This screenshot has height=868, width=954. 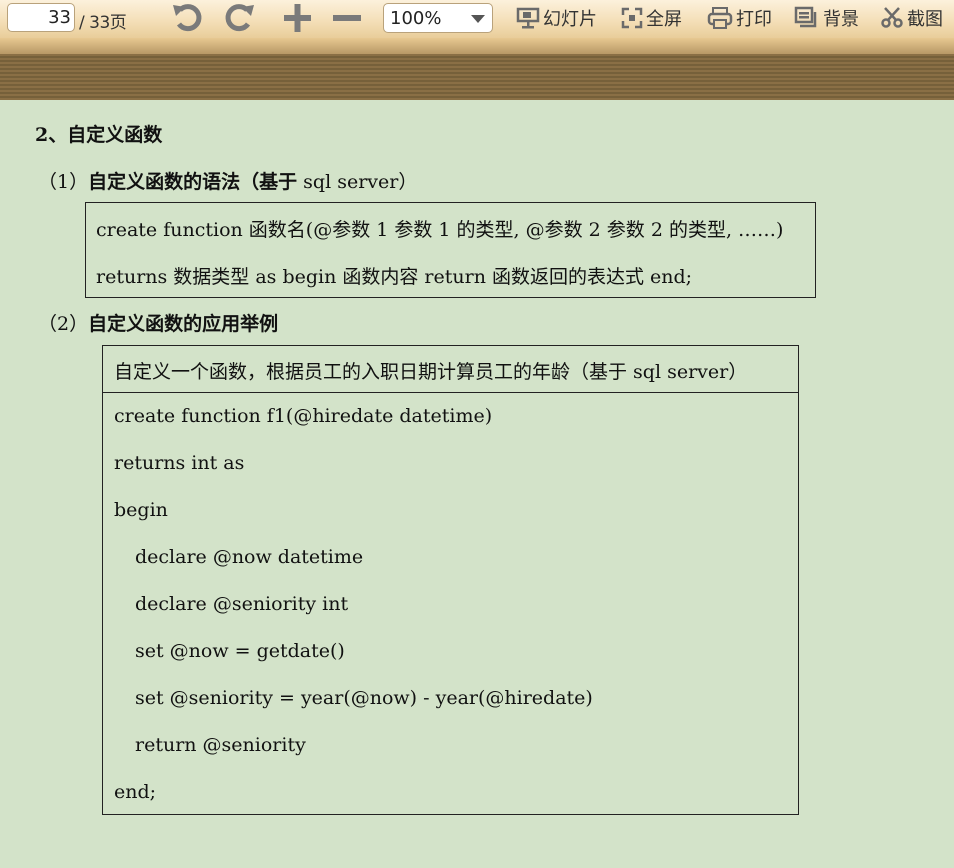 What do you see at coordinates (892, 17) in the screenshot?
I see `scissors-icon` at bounding box center [892, 17].